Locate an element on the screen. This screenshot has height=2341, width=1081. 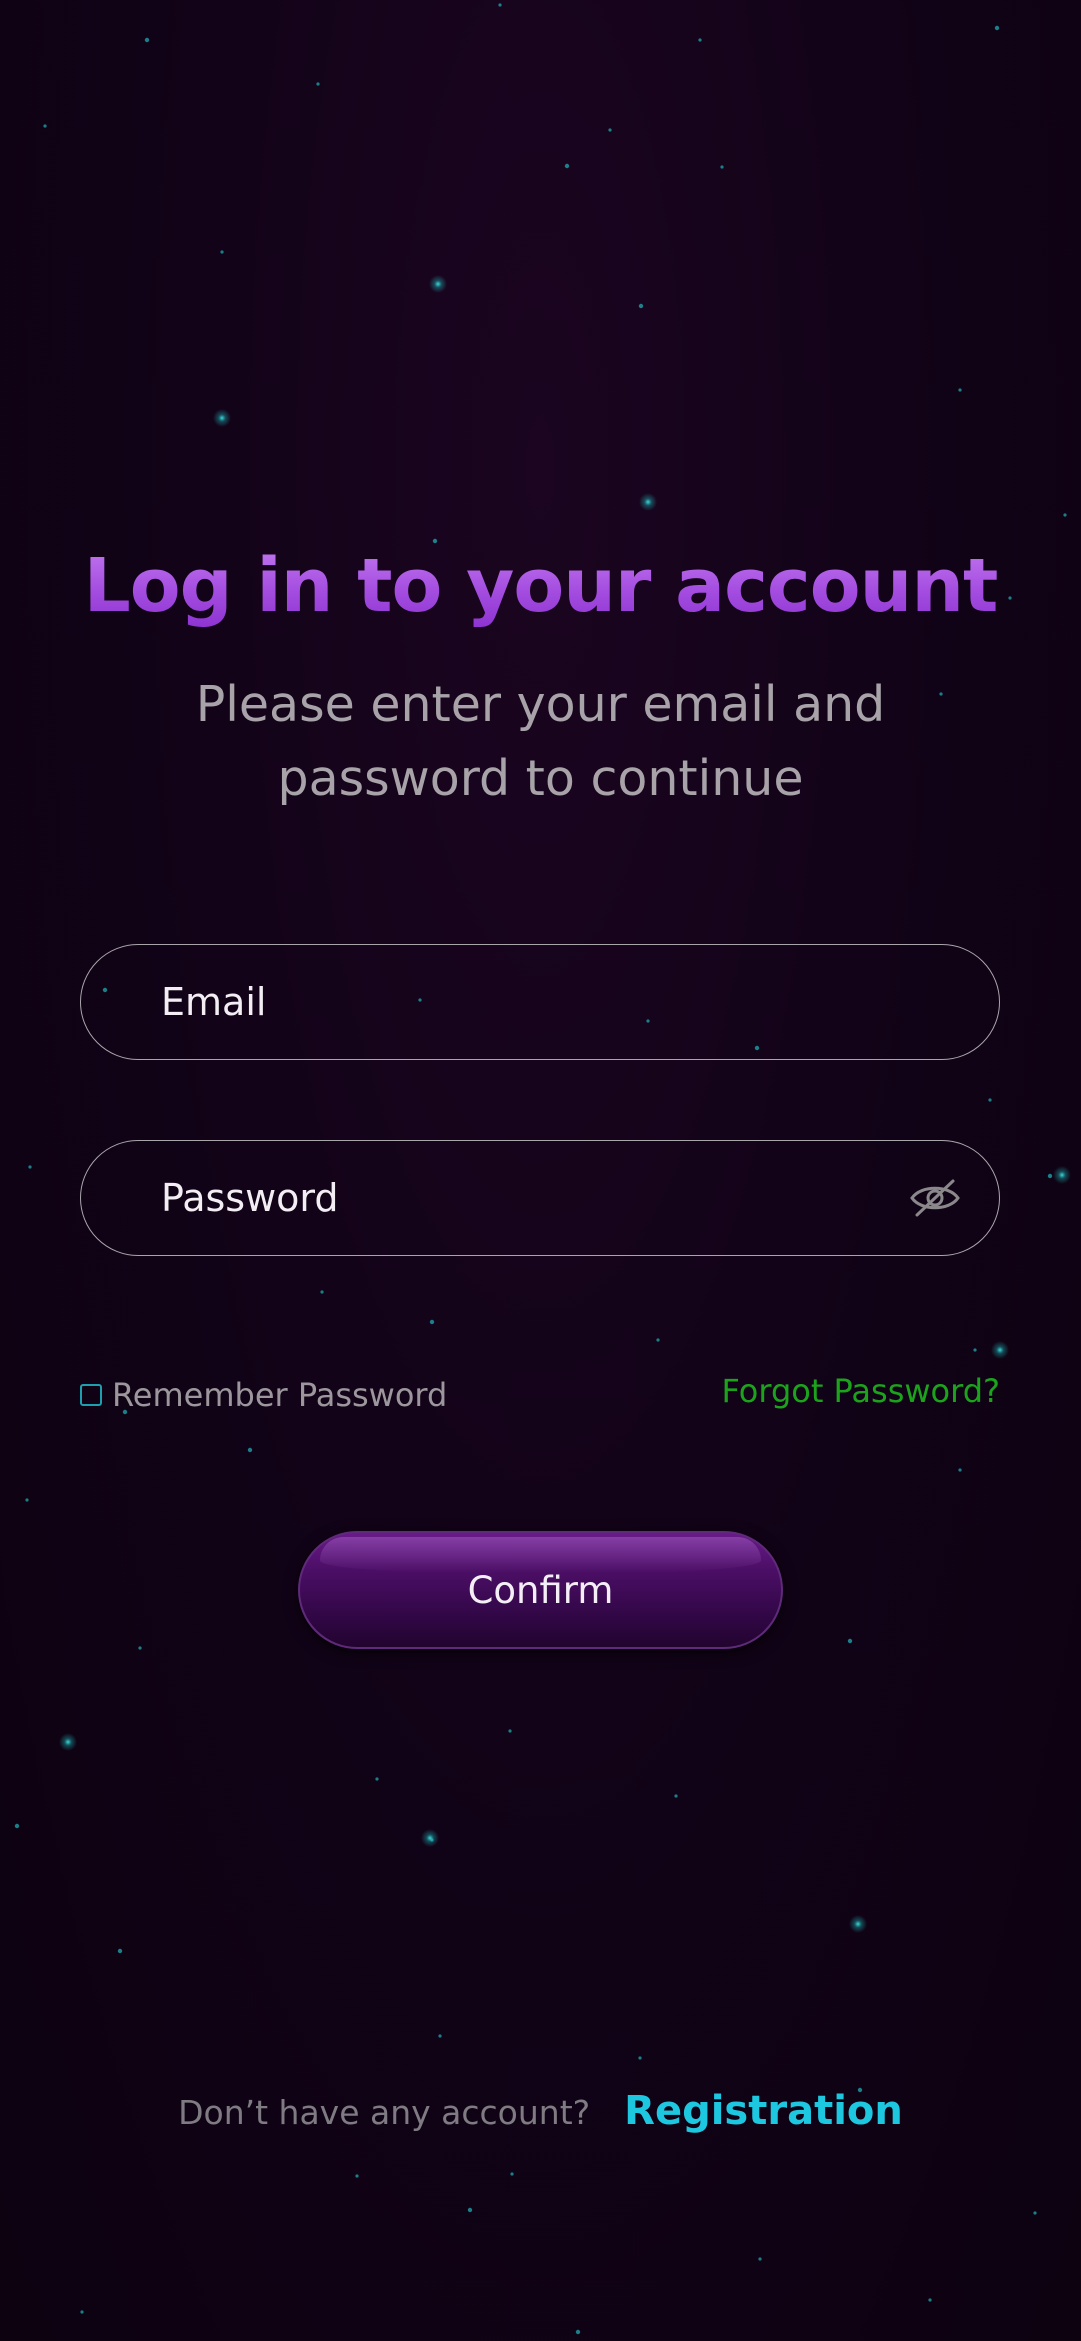
email-field: Email is located at coordinates (540, 1002).